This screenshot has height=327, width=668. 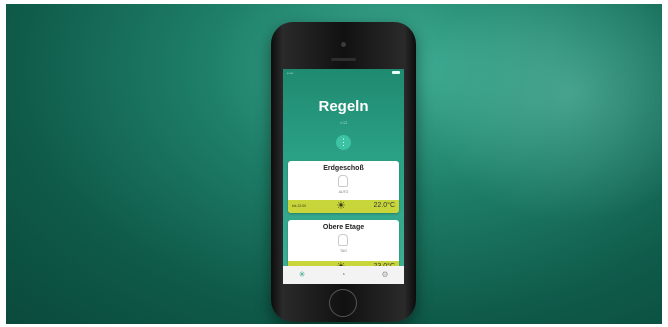 I want to click on rules-icon: ✳, so click(x=302, y=275).